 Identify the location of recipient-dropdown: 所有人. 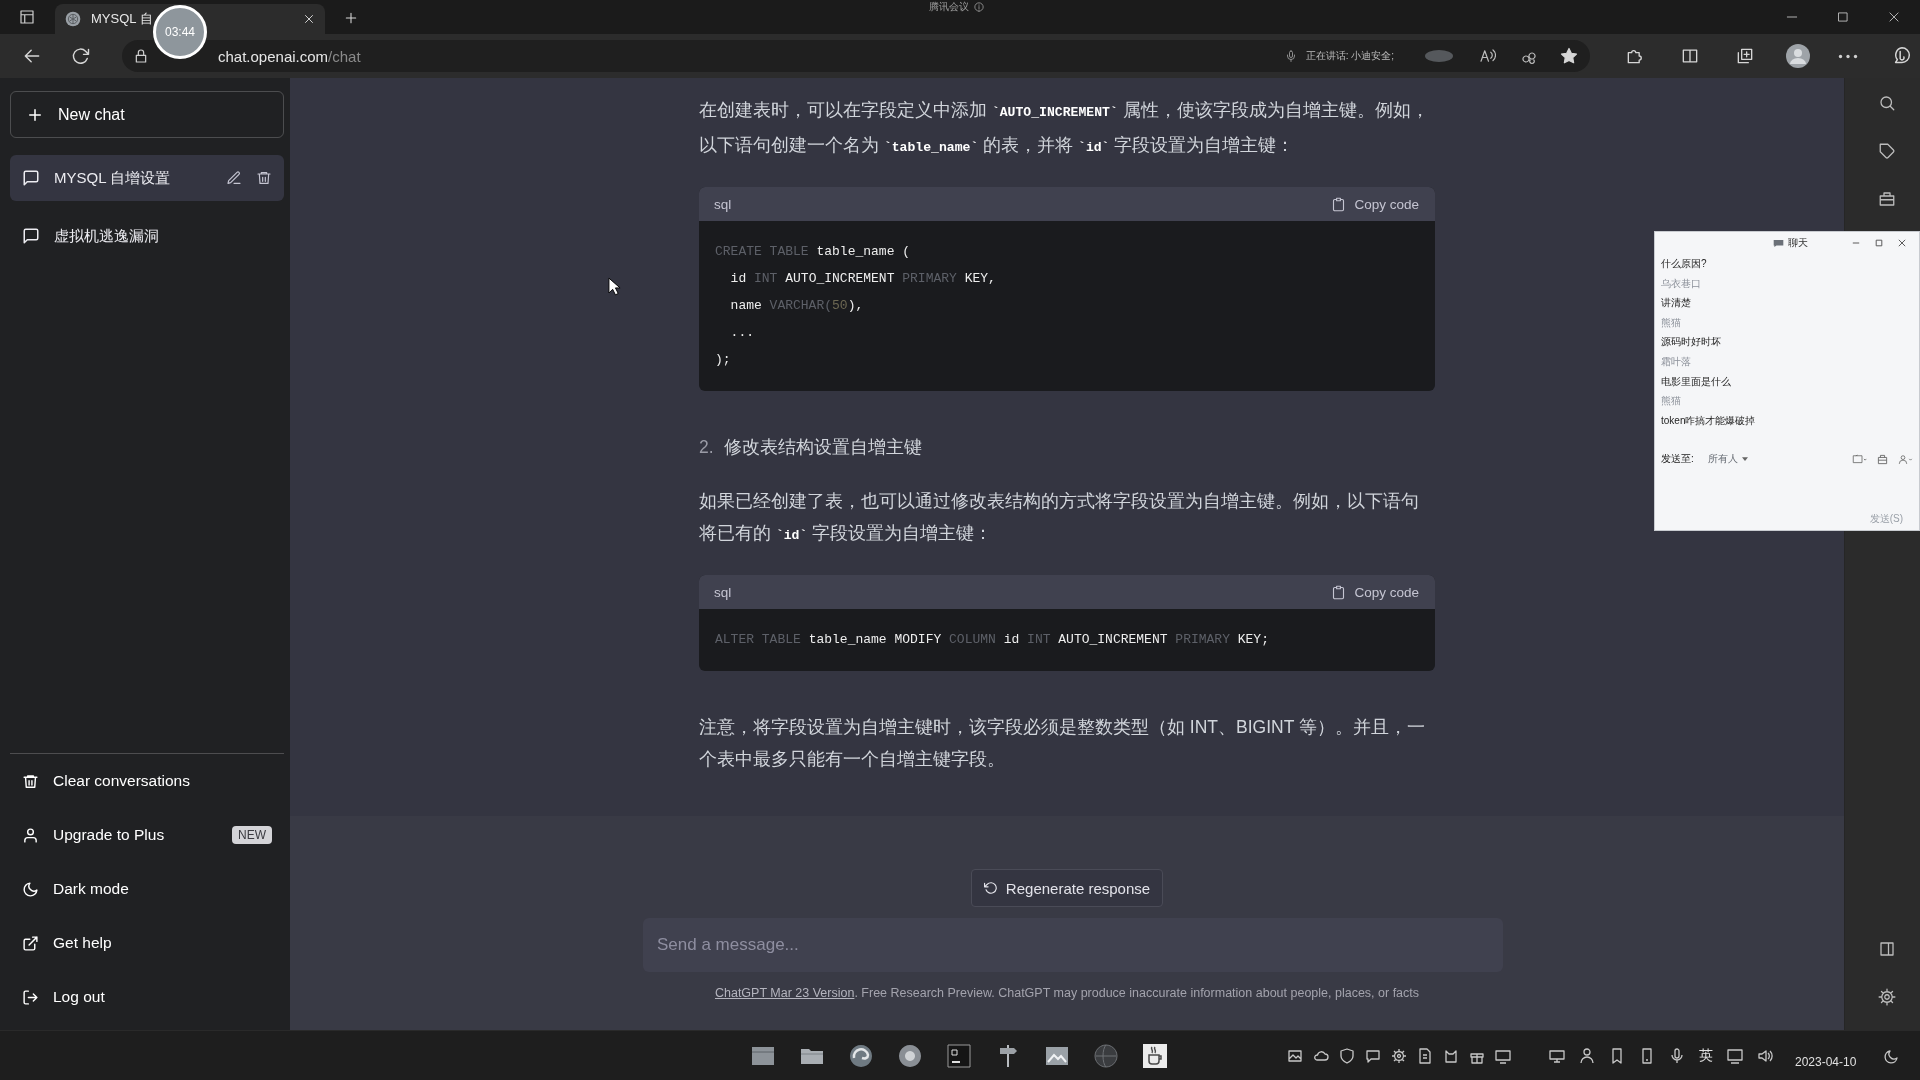
(1727, 459).